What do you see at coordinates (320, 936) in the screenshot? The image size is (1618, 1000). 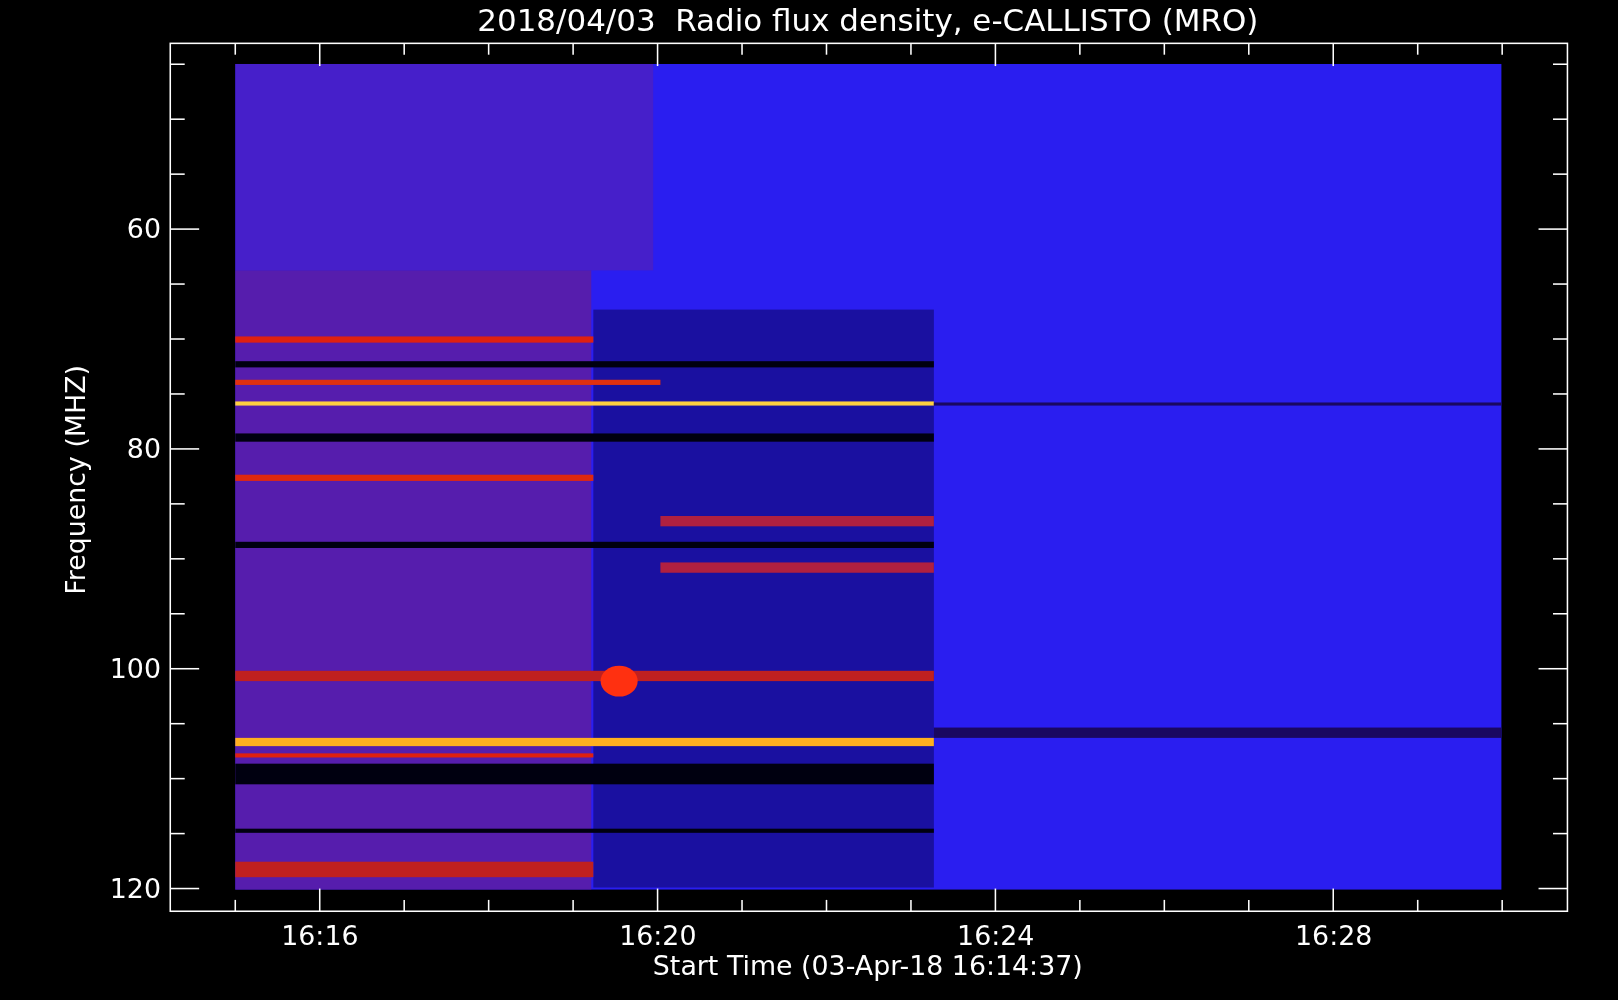 I see `x-tick-label: 16:16` at bounding box center [320, 936].